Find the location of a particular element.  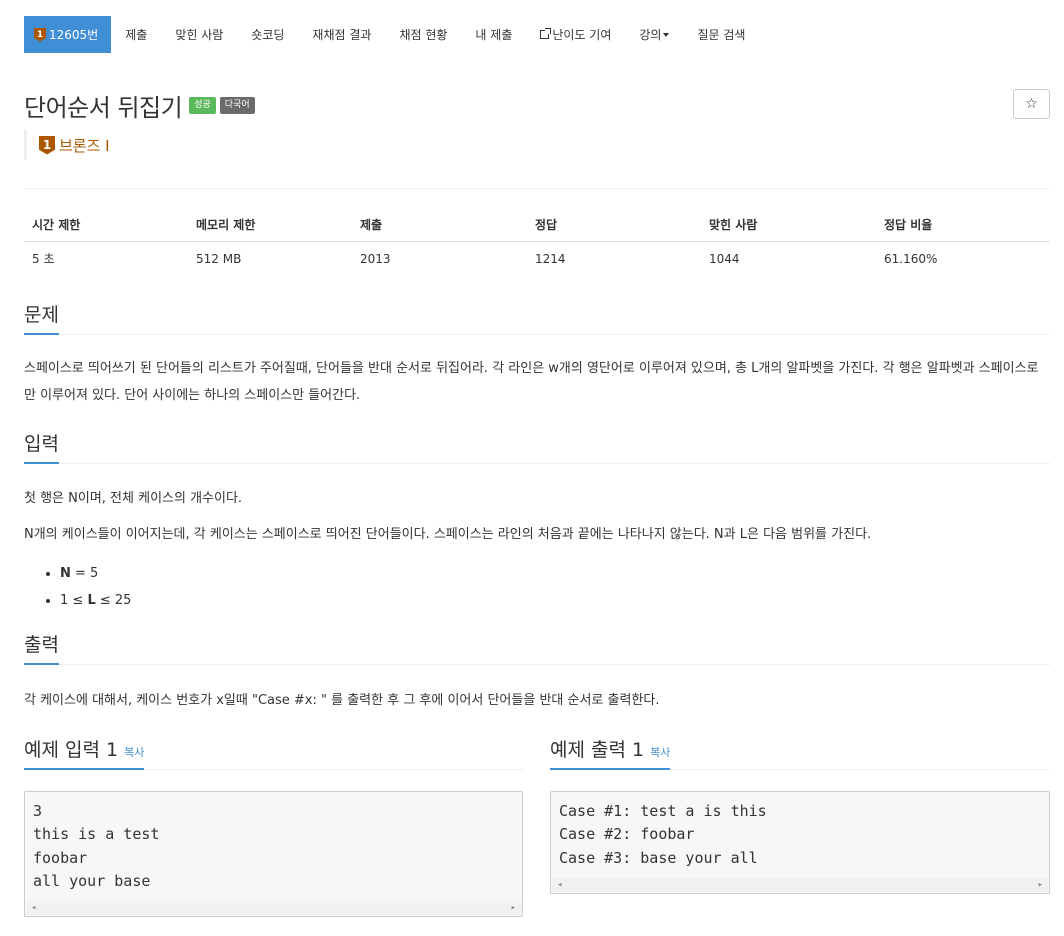

list-item: 1 ≤ L ≤ 25 is located at coordinates (95, 600).